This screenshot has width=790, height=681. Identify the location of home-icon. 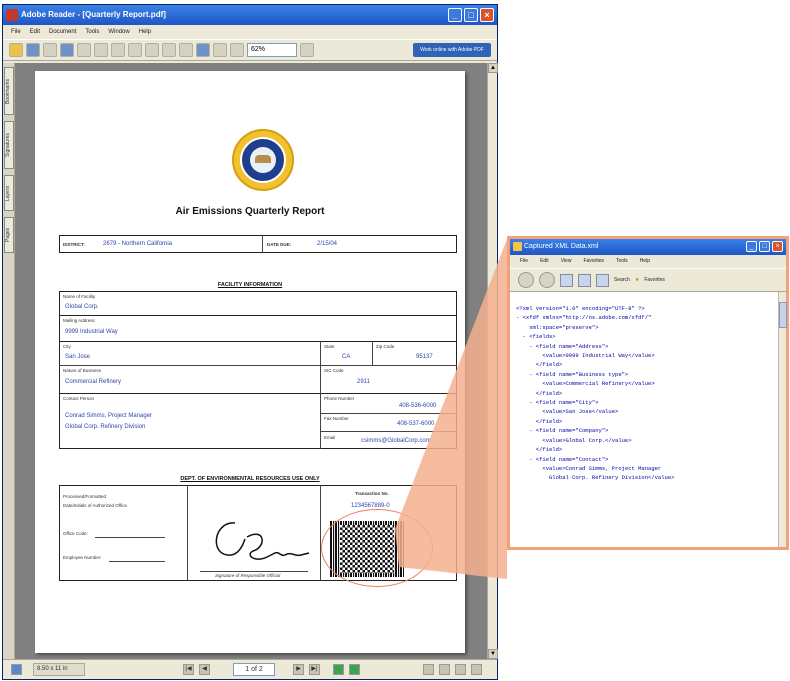
(602, 280).